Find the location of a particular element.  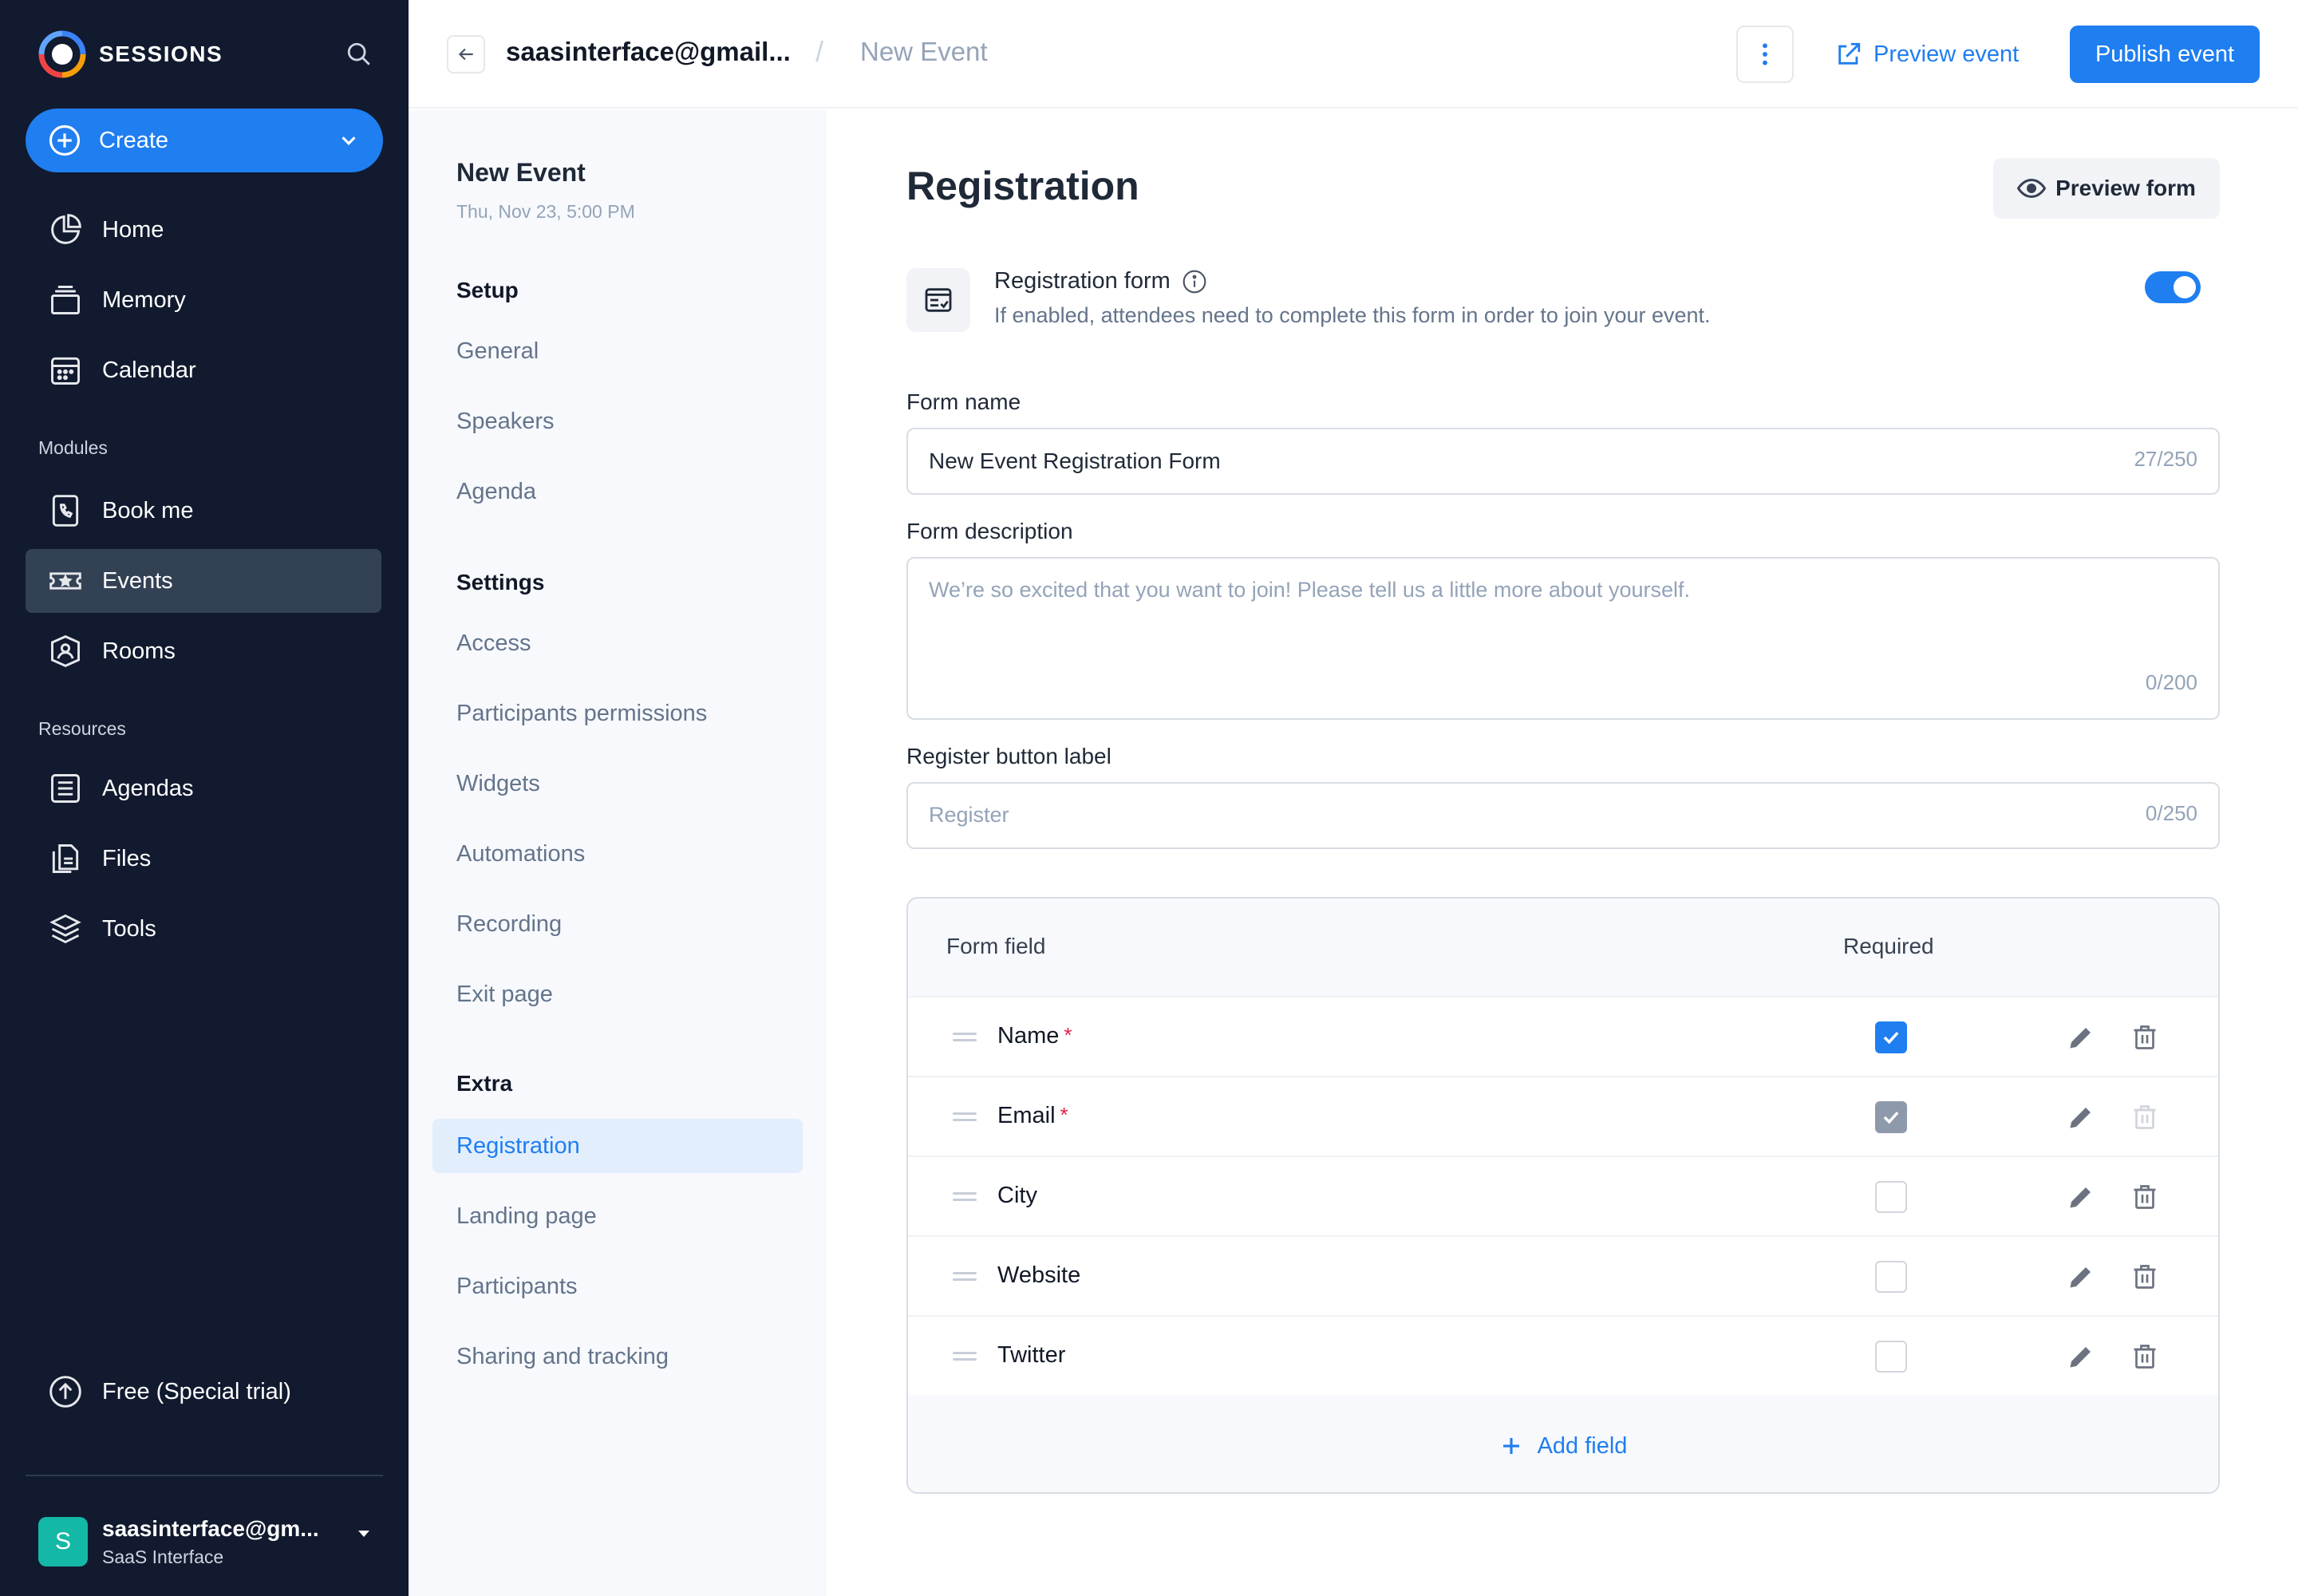

sessions-logo-icon is located at coordinates (62, 54).